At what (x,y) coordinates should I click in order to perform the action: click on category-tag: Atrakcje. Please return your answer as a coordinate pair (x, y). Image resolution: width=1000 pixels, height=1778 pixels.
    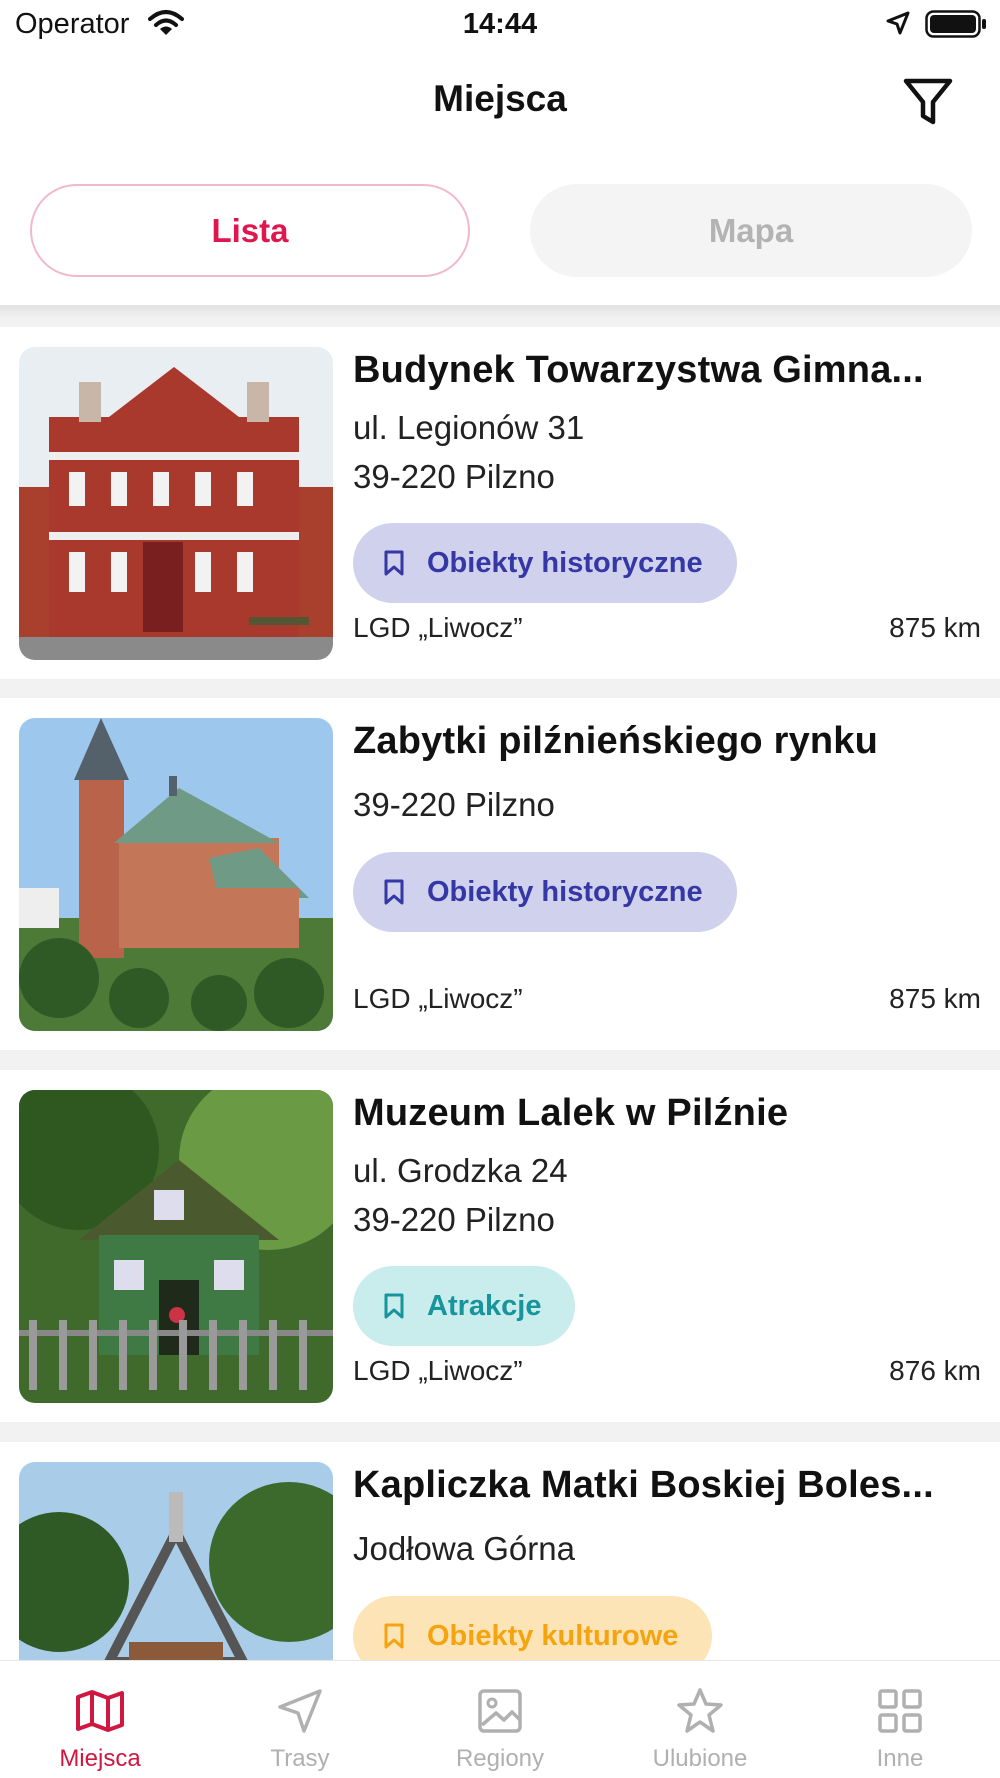
    Looking at the image, I should click on (464, 1306).